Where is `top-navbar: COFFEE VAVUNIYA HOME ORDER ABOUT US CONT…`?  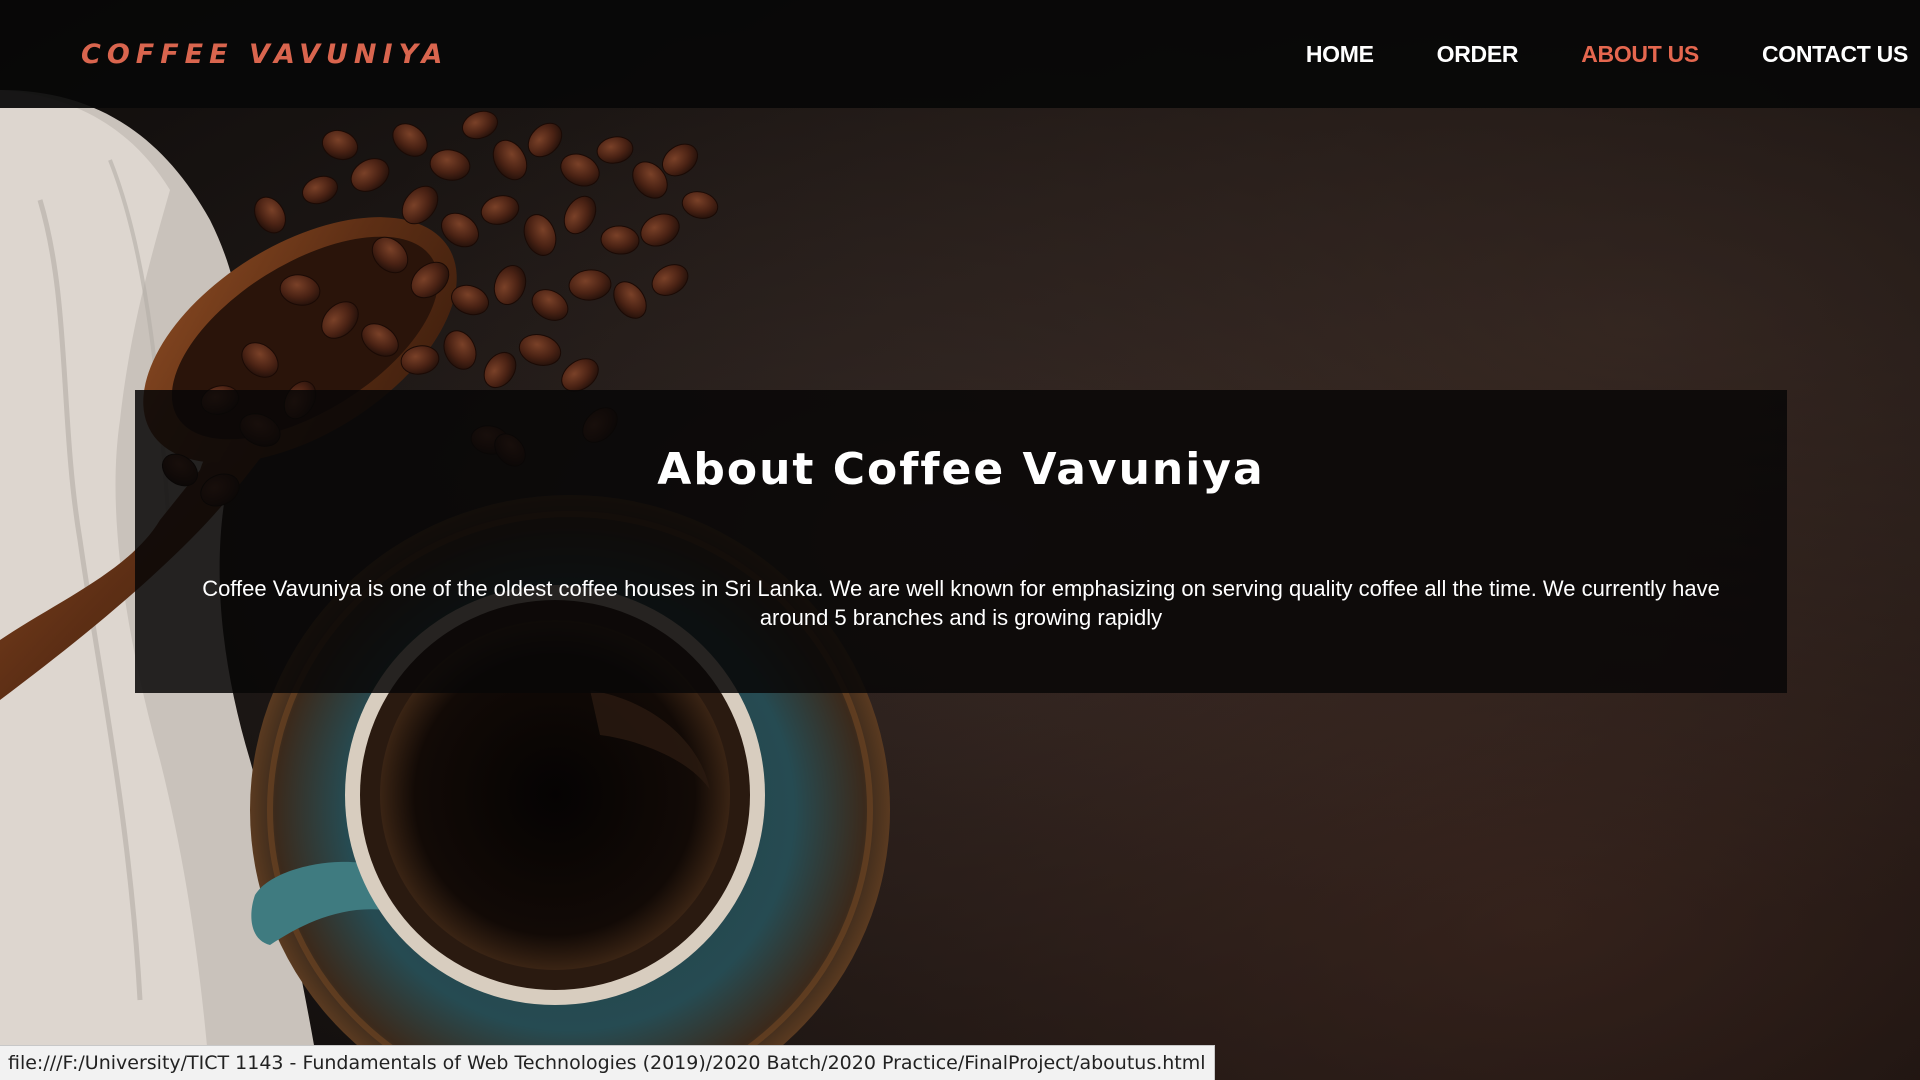
top-navbar: COFFEE VAVUNIYA HOME ORDER ABOUT US CONT… is located at coordinates (960, 54).